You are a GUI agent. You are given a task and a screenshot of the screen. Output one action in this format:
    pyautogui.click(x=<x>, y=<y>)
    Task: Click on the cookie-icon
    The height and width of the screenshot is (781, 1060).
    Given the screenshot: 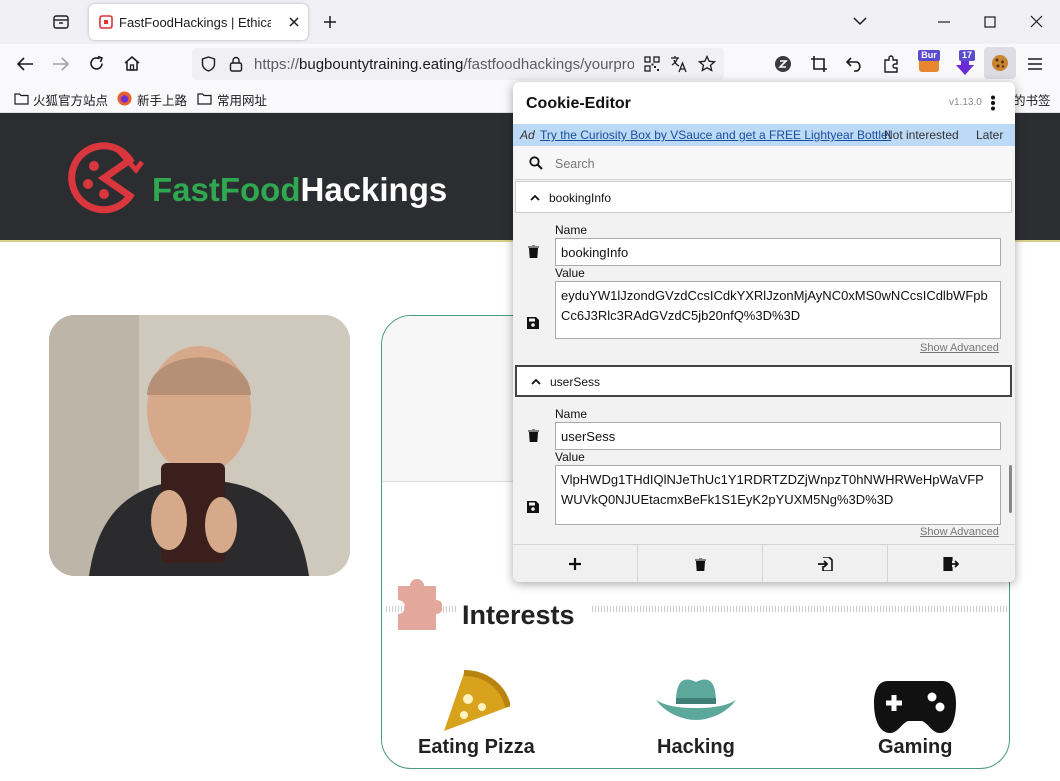 What is the action you would take?
    pyautogui.click(x=1000, y=63)
    